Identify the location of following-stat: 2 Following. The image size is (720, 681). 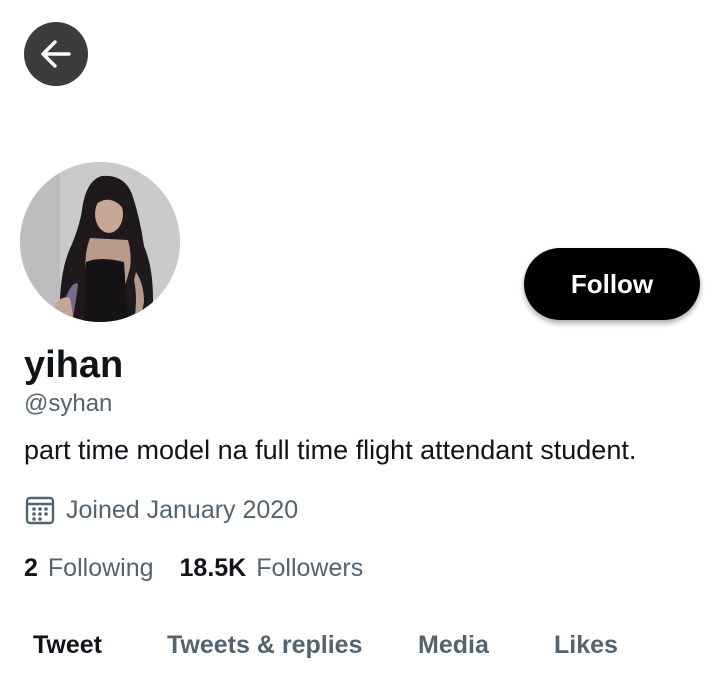
(89, 568).